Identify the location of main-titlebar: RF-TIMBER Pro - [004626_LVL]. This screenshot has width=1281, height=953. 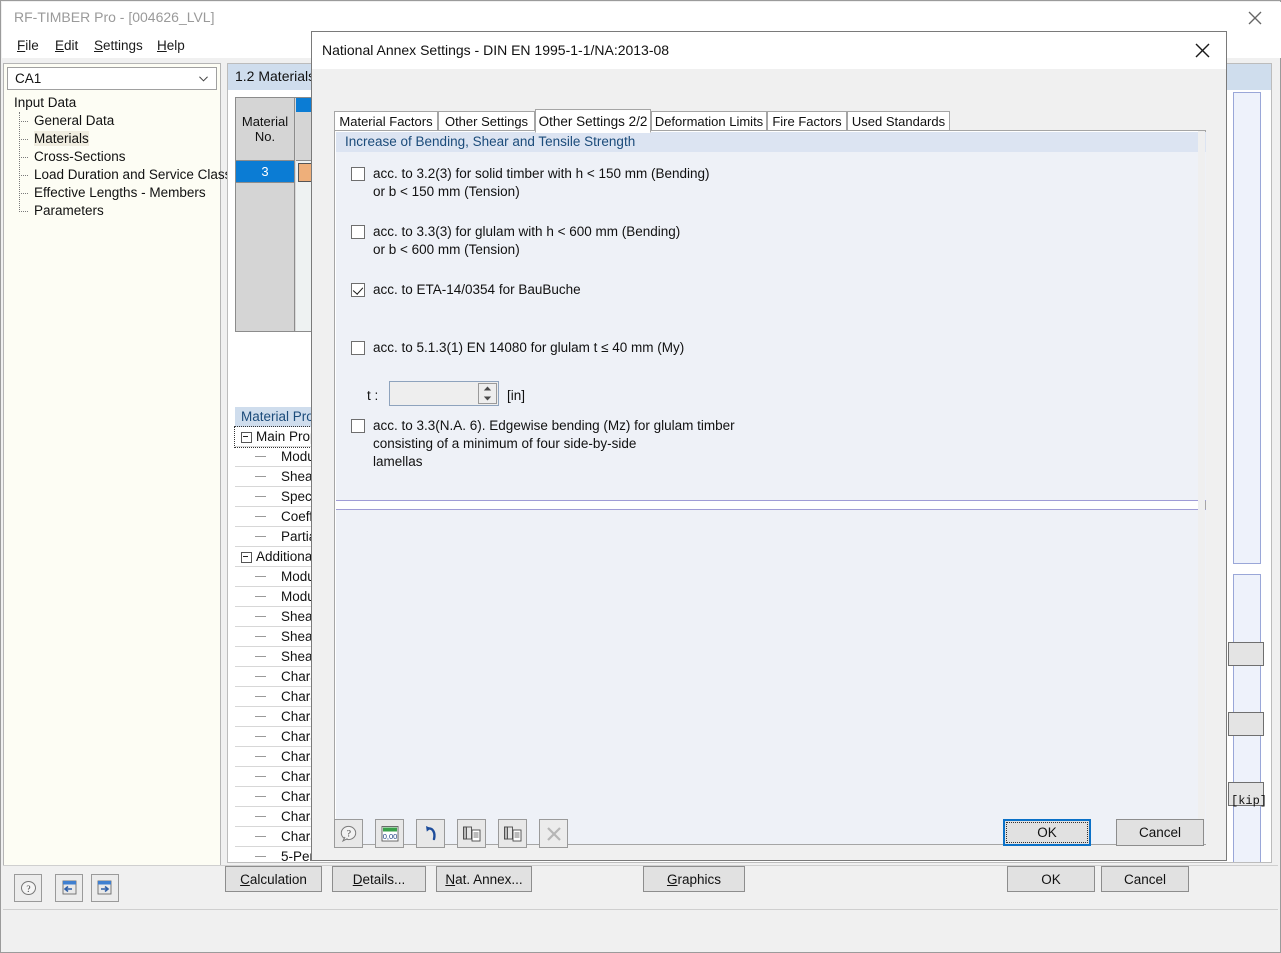
(641, 17).